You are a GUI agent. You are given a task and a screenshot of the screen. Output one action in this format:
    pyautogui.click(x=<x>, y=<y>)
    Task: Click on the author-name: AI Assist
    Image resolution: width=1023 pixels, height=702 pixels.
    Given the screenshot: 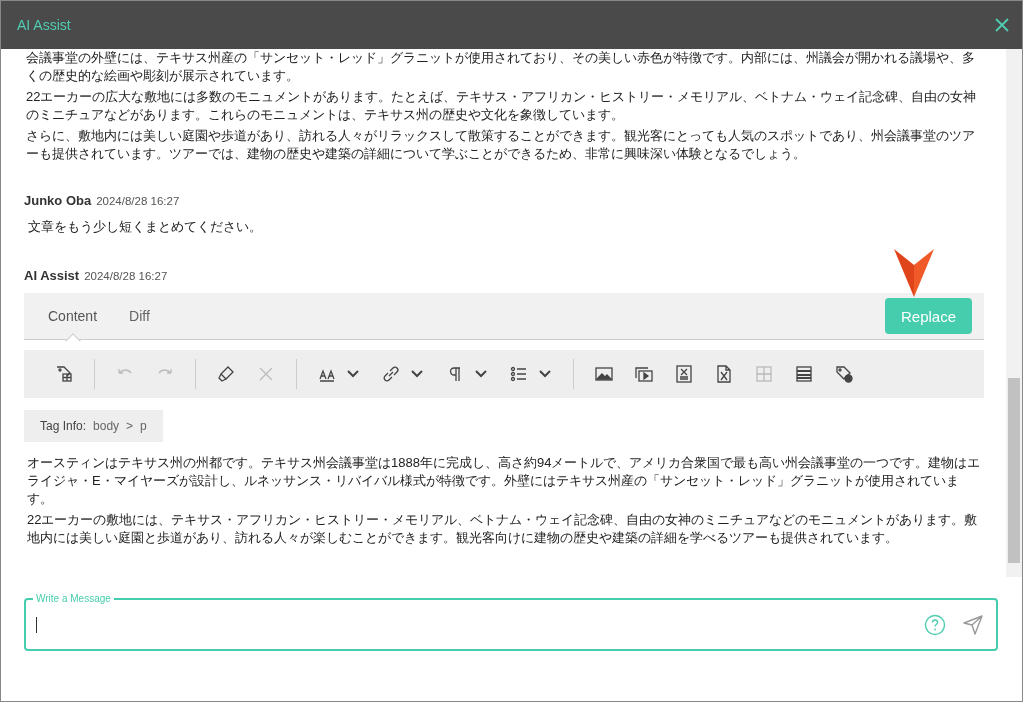 What is the action you would take?
    pyautogui.click(x=52, y=275)
    